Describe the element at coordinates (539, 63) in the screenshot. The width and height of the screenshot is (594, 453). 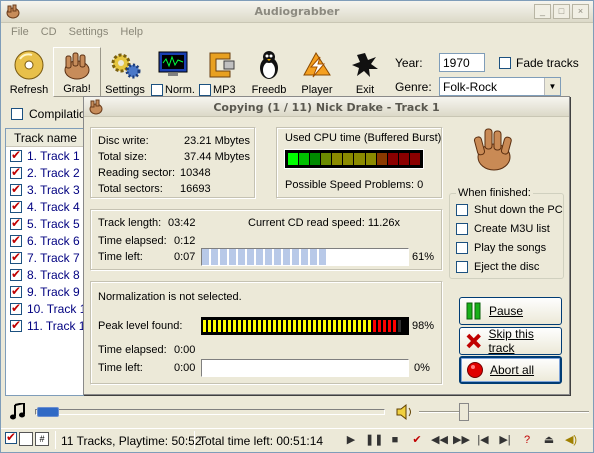
I see `fade-tracks-option: Fade tracks` at that location.